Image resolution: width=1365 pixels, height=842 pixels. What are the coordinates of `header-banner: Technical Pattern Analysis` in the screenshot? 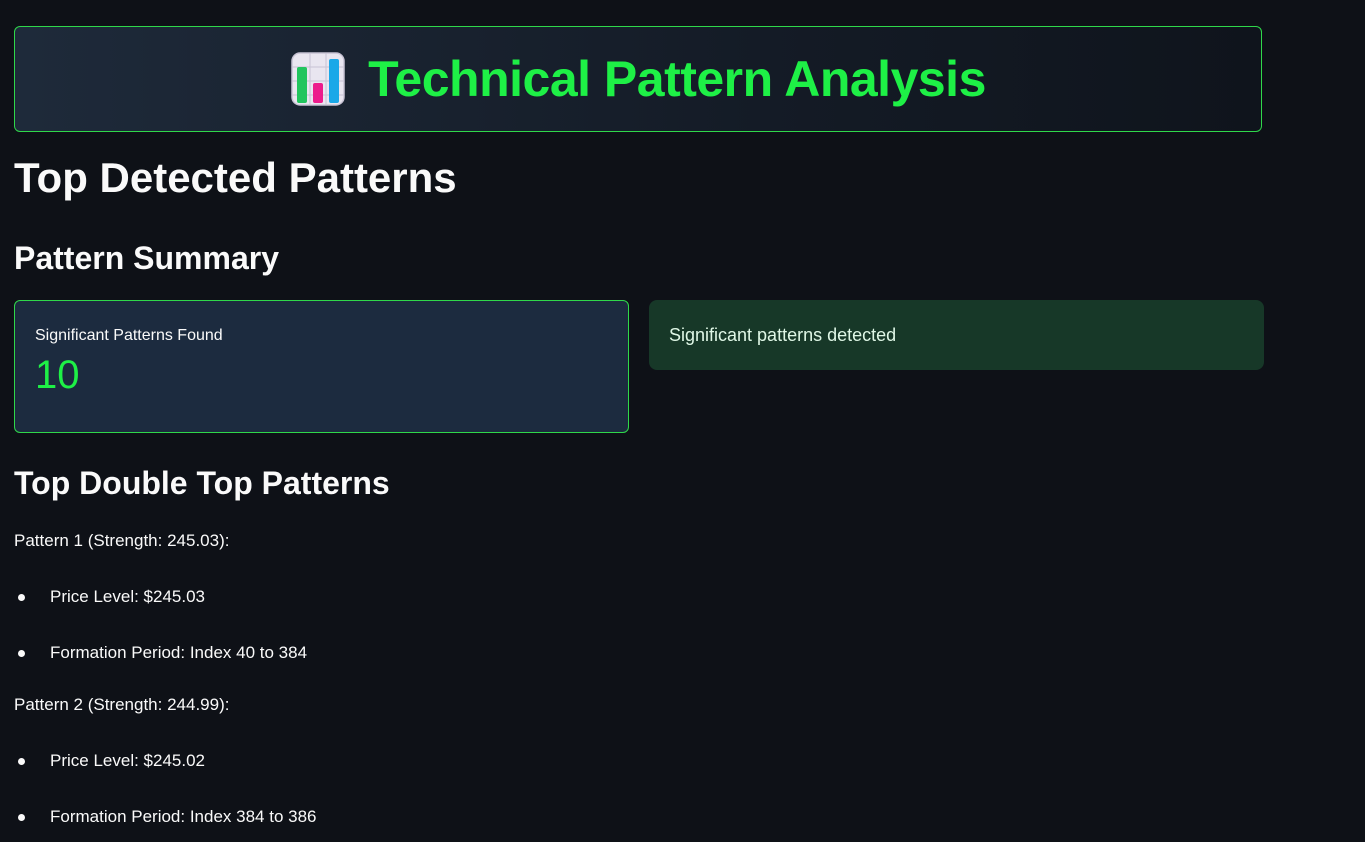 It's located at (638, 79).